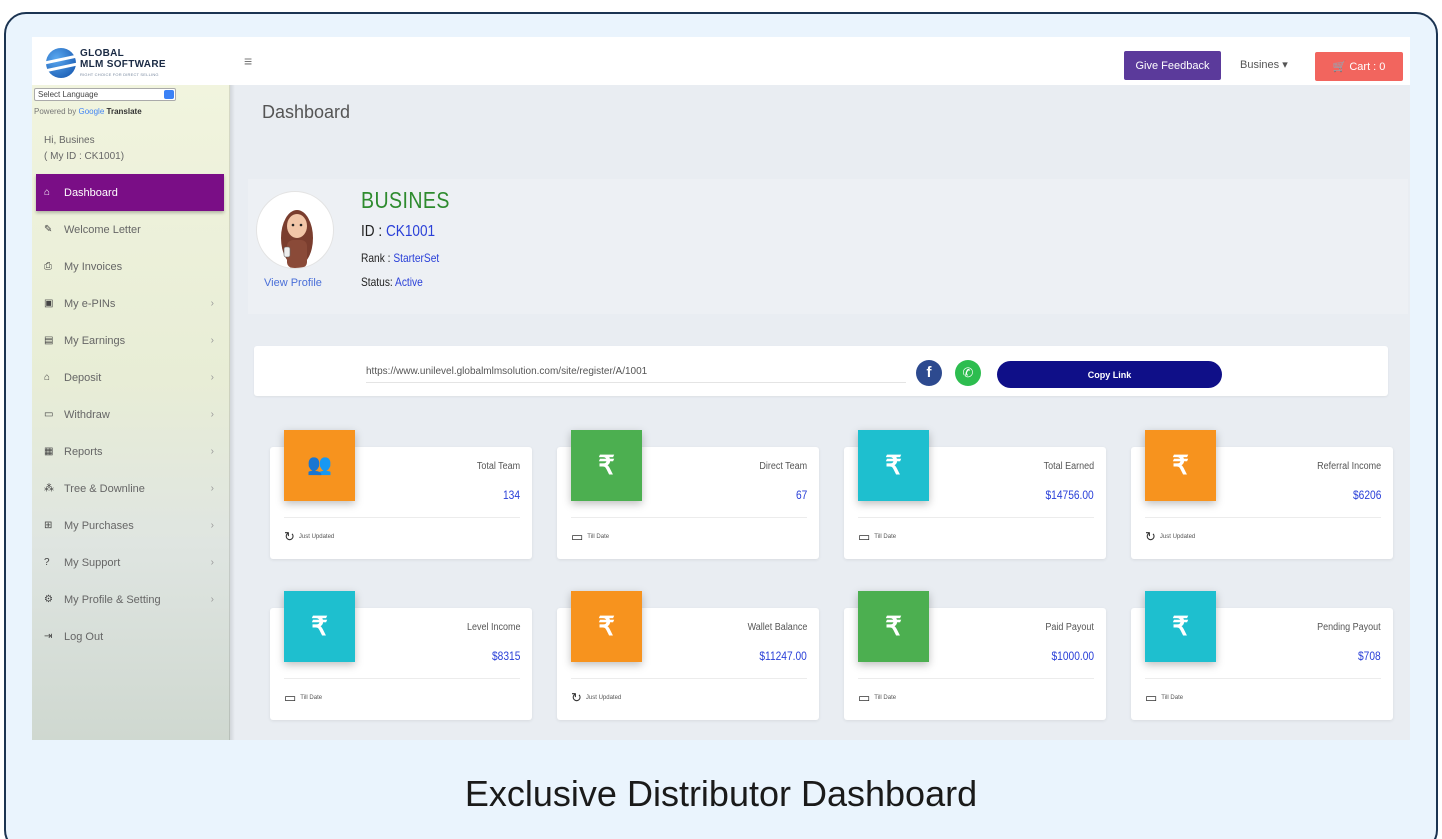 This screenshot has height=839, width=1442. I want to click on stat-card-level-income: ₹ Level Income $8315 ▭ Till Date, so click(401, 655).